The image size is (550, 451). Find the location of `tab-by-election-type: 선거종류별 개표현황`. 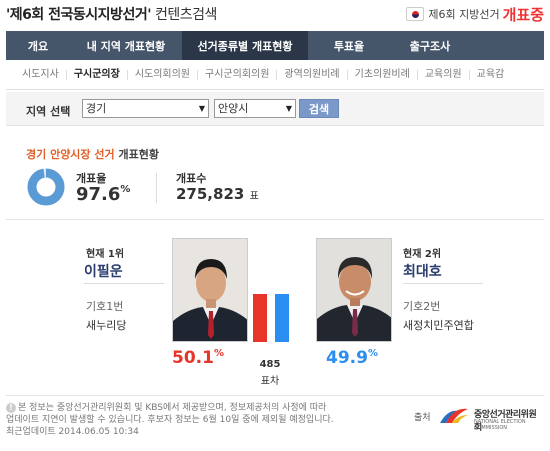

tab-by-election-type: 선거종류별 개표현황 is located at coordinates (245, 45).